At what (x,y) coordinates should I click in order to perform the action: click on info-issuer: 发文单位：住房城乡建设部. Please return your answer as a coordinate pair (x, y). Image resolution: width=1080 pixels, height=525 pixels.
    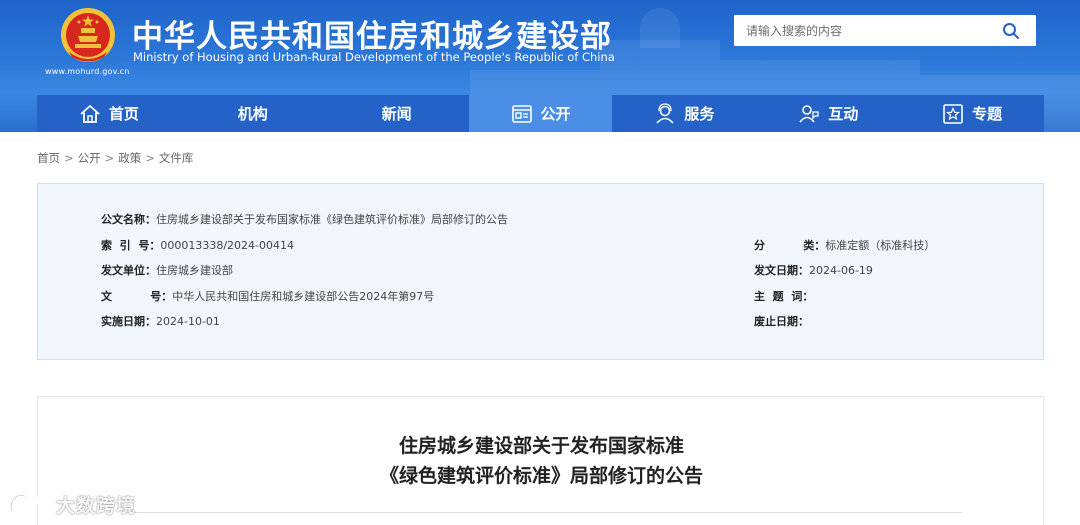
    Looking at the image, I should click on (167, 270).